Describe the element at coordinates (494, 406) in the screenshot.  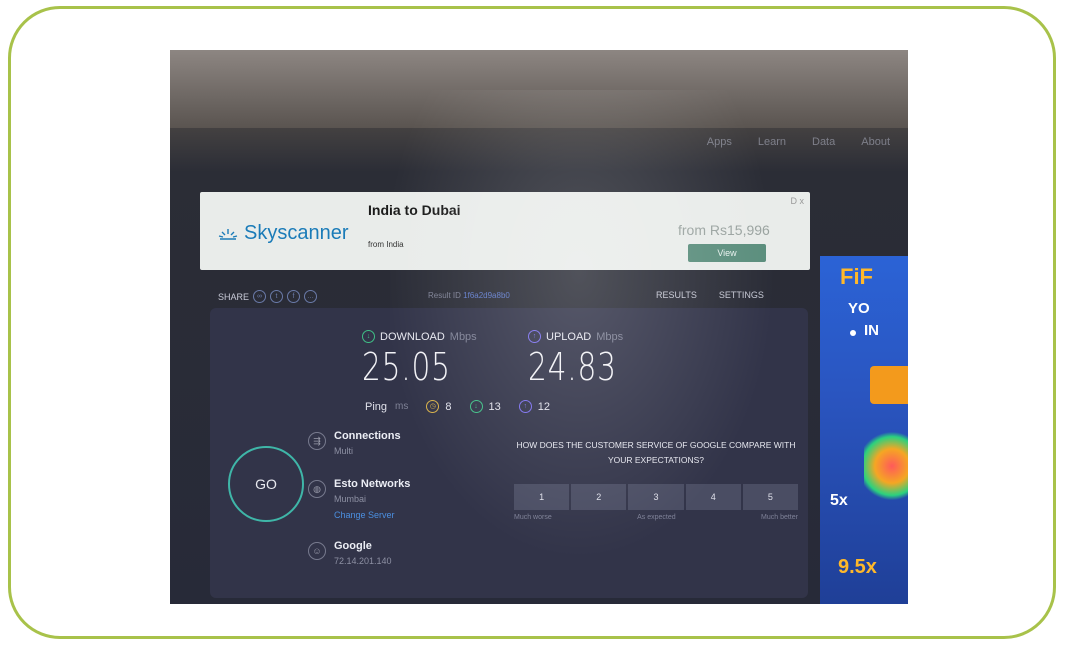
I see `ping-download: 13` at that location.